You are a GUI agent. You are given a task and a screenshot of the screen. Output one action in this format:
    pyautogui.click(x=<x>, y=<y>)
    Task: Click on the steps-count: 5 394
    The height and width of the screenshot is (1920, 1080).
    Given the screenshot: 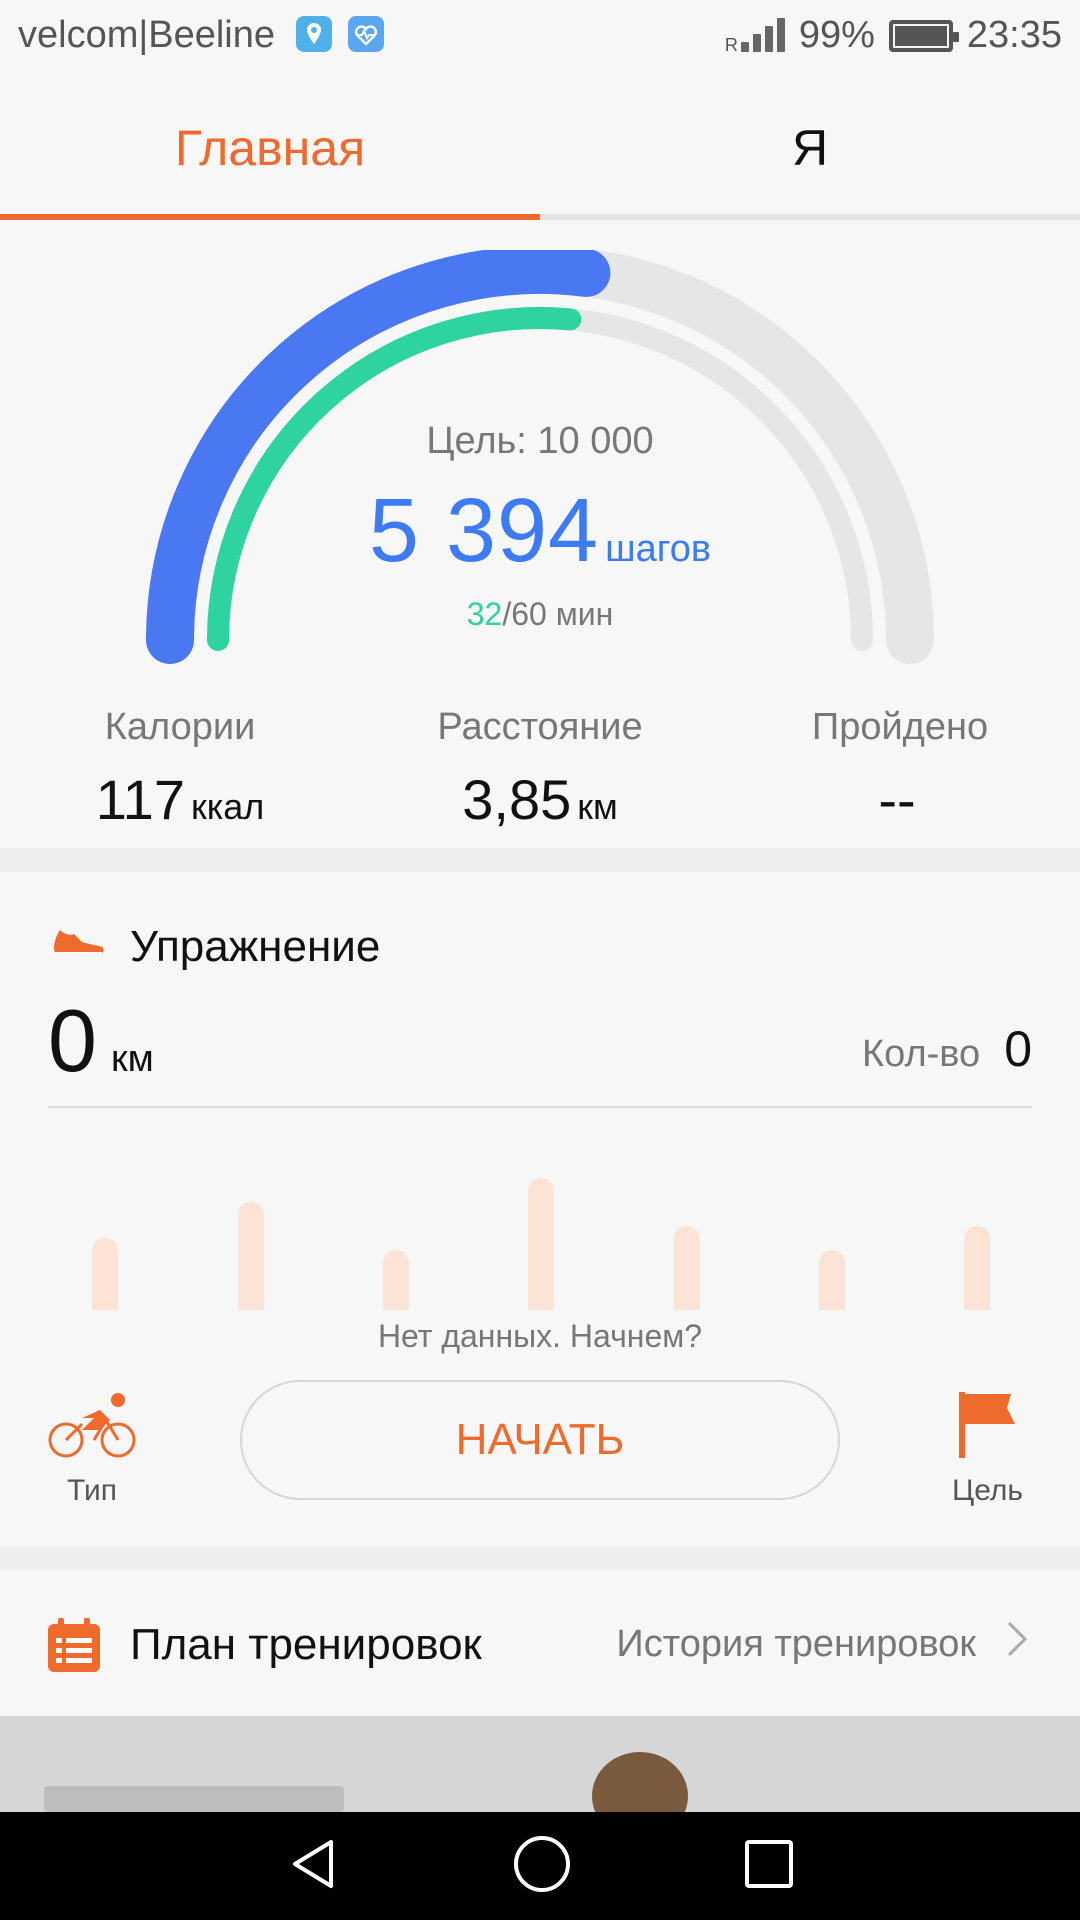 What is the action you would take?
    pyautogui.click(x=484, y=531)
    